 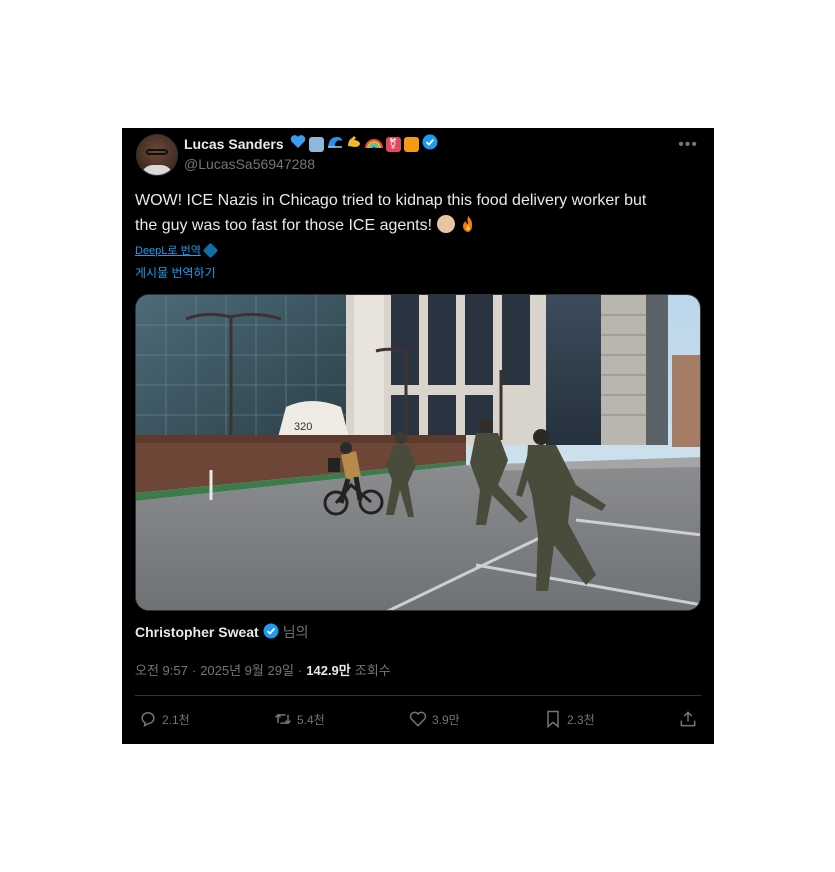 I want to click on author-display-name: Lucas Sanders, so click(x=234, y=144).